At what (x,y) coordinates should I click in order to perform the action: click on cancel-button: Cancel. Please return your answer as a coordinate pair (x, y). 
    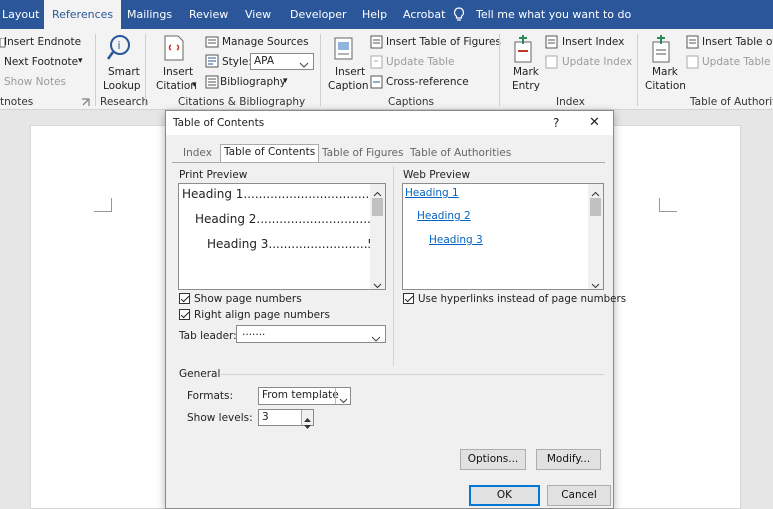
    Looking at the image, I should click on (579, 495).